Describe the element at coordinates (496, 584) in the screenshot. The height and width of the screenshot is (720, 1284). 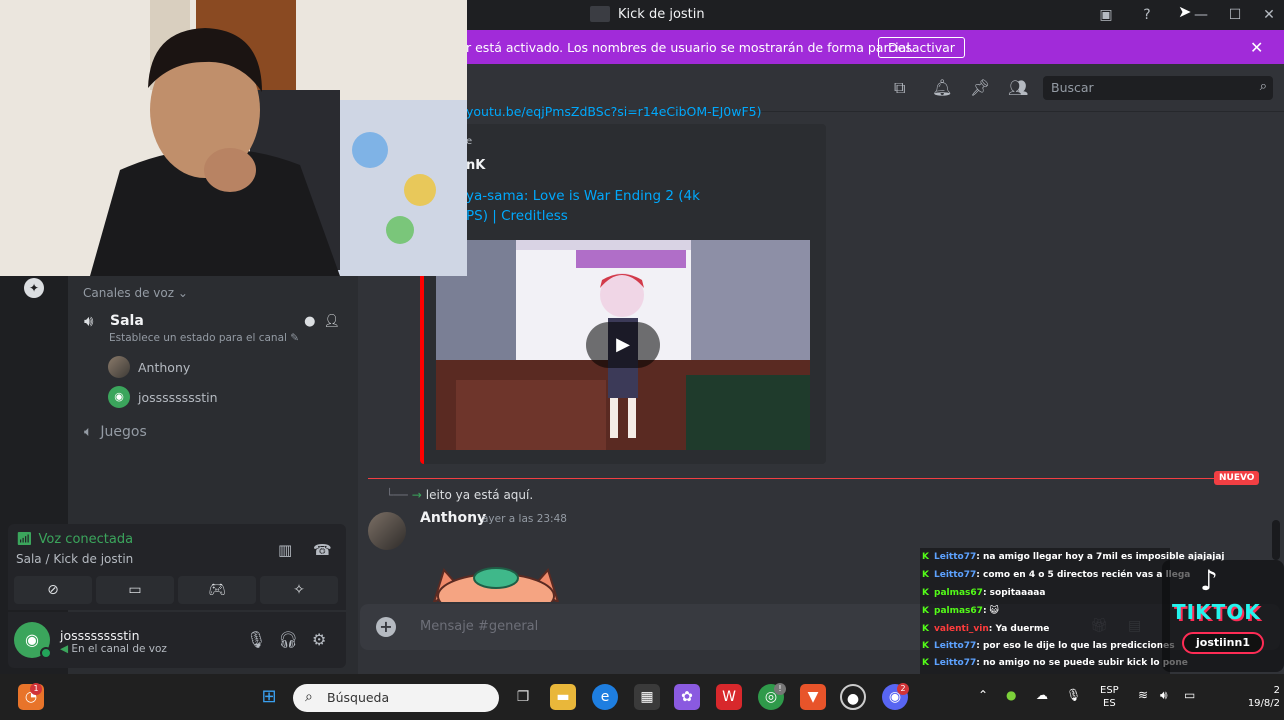
I see `message-sticker` at that location.